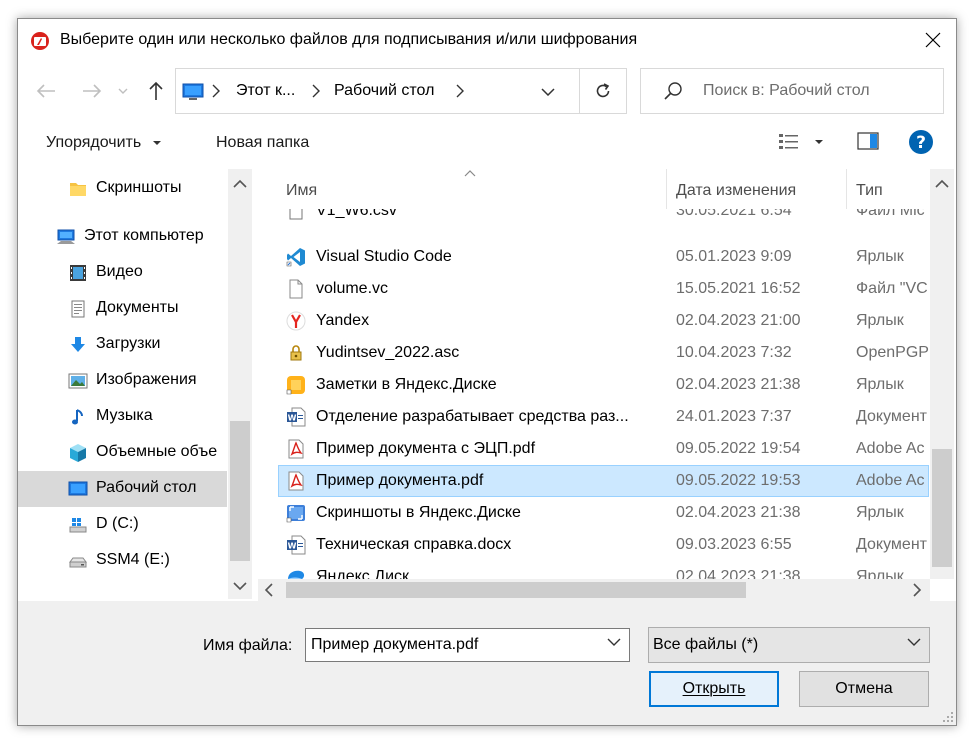  Describe the element at coordinates (248, 645) in the screenshot. I see `filename-label: Имя файла:` at that location.